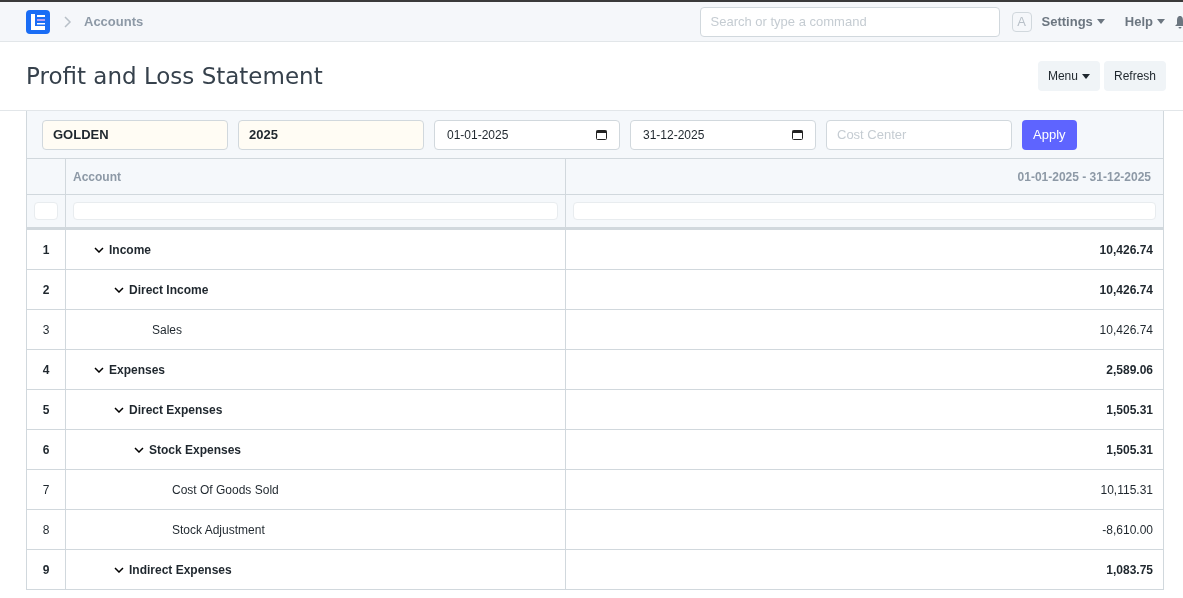 This screenshot has height=598, width=1183. I want to click on amount-cell-text: 10,115.31, so click(1126, 490).